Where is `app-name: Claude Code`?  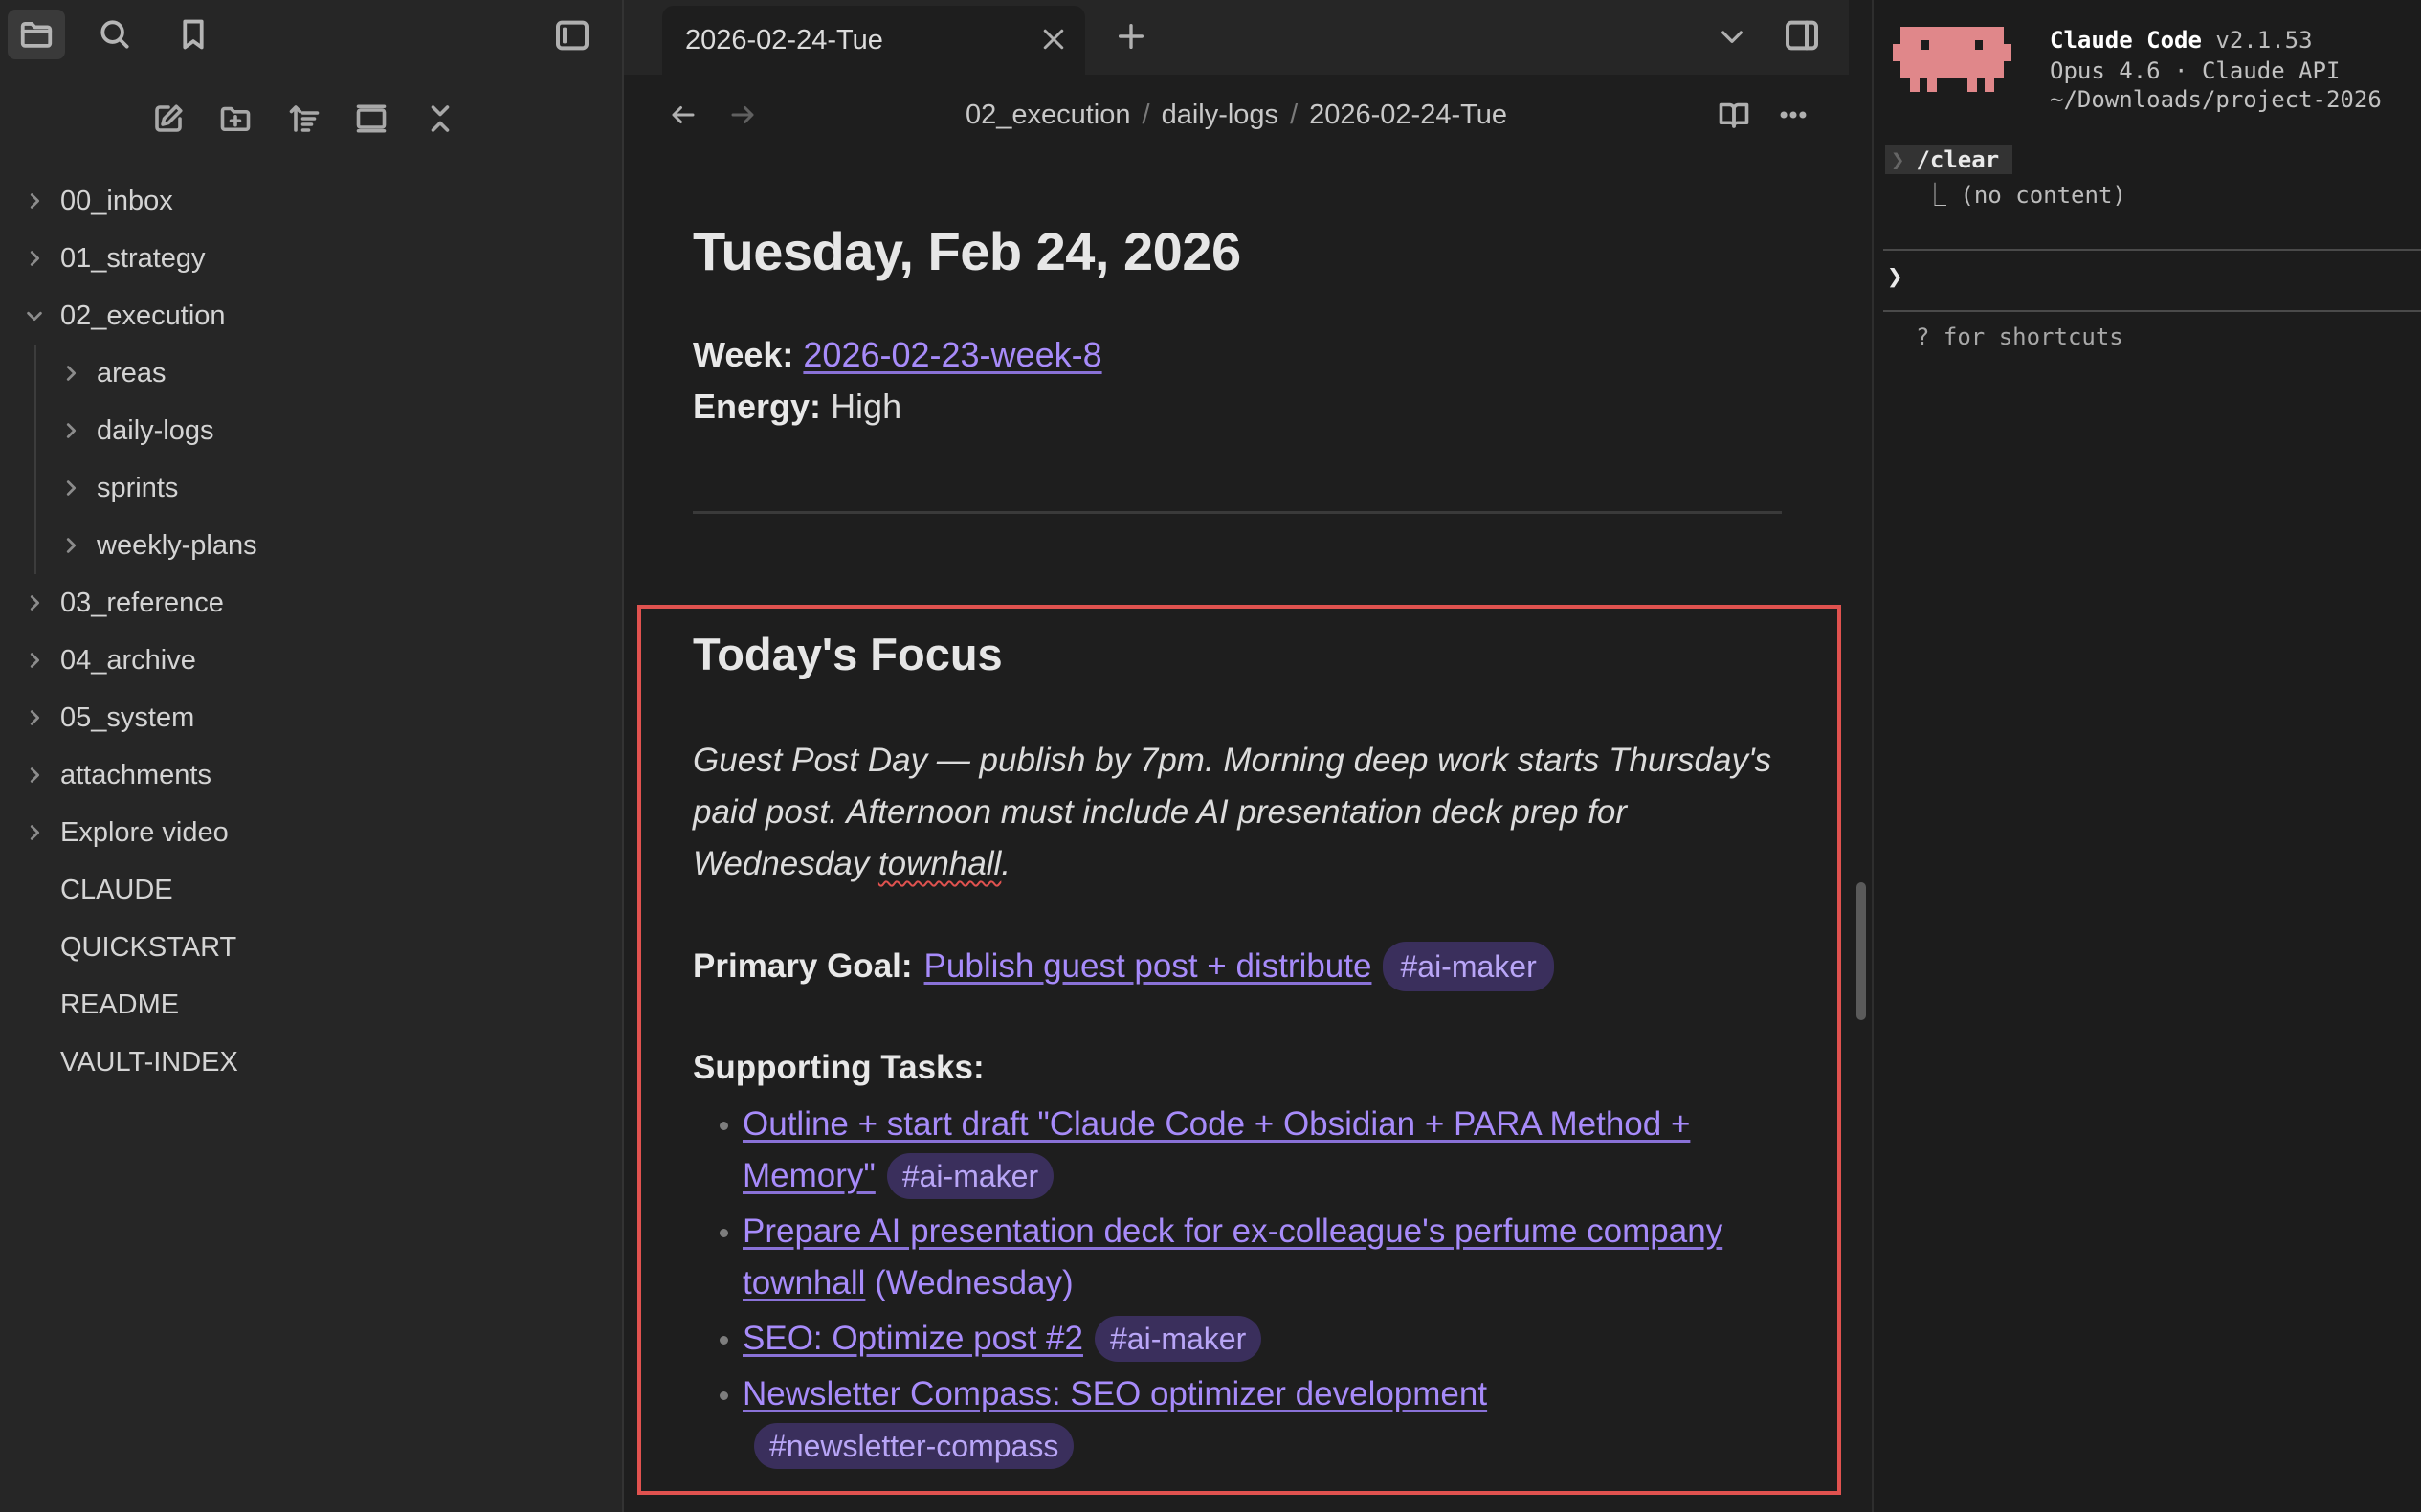
app-name: Claude Code is located at coordinates (2126, 40).